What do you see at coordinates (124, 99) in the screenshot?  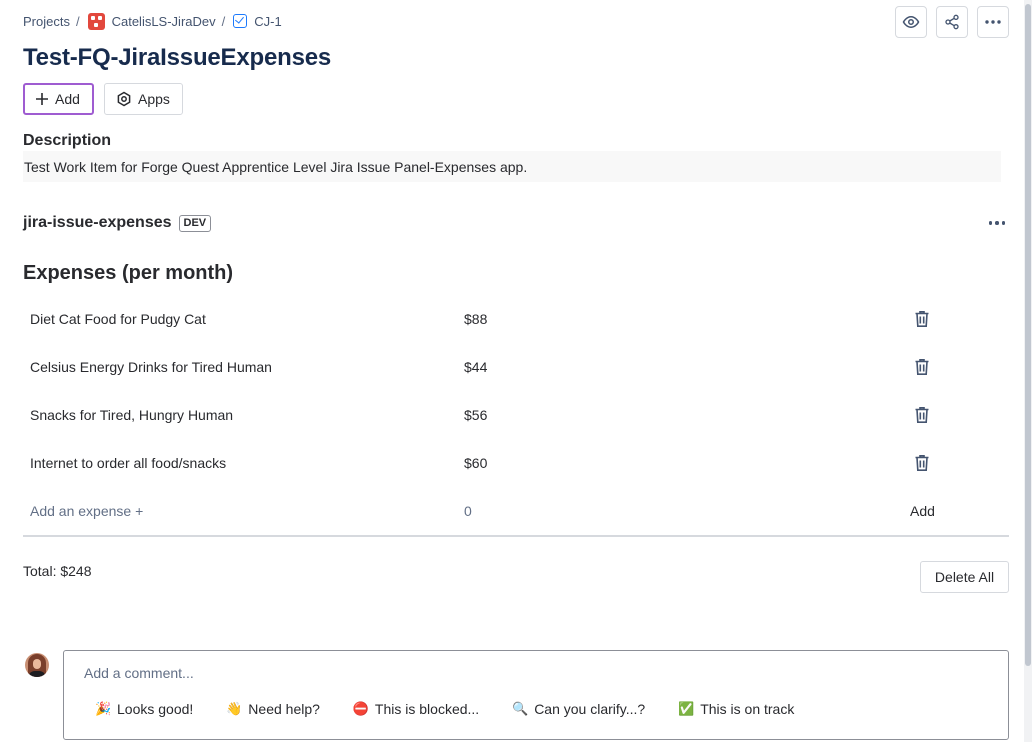 I see `apps-icon` at bounding box center [124, 99].